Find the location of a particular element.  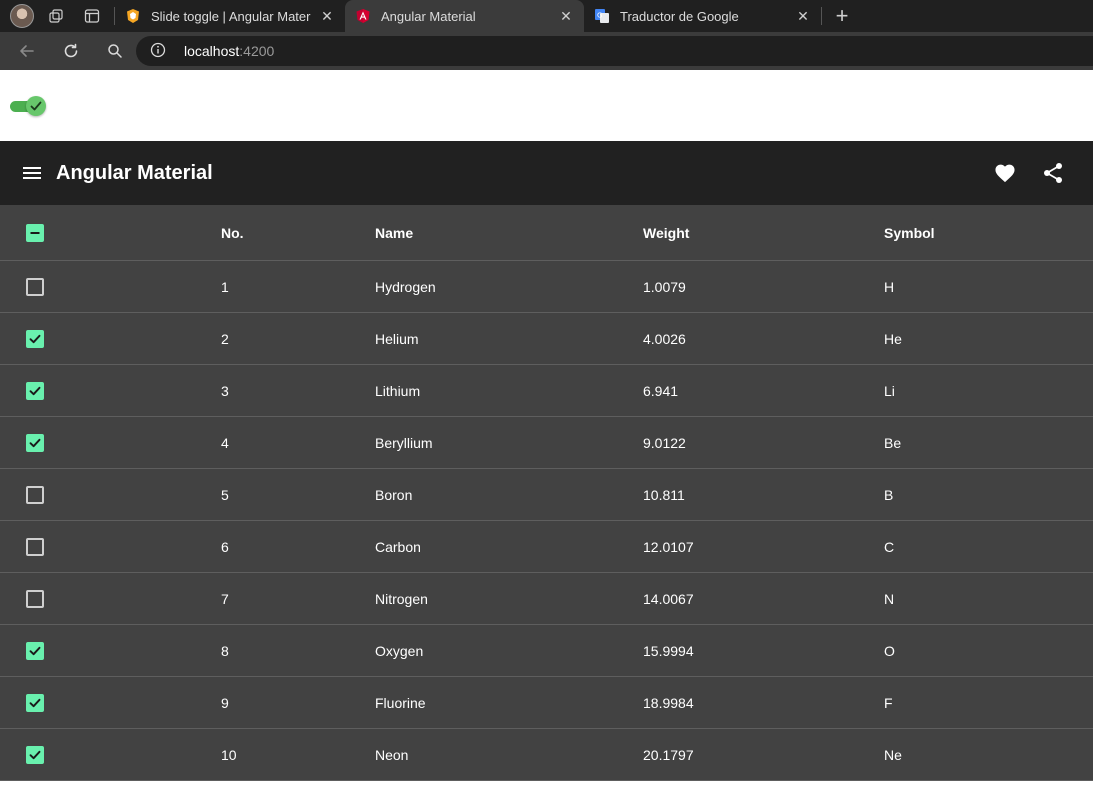

menu-icon is located at coordinates (32, 173).